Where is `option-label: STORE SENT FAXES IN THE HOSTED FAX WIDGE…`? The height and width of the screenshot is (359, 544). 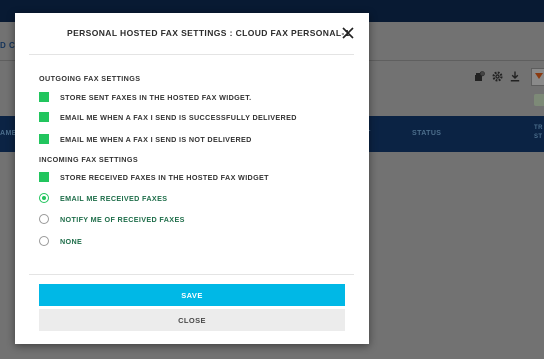
option-label: STORE SENT FAXES IN THE HOSTED FAX WIDGE… is located at coordinates (156, 97).